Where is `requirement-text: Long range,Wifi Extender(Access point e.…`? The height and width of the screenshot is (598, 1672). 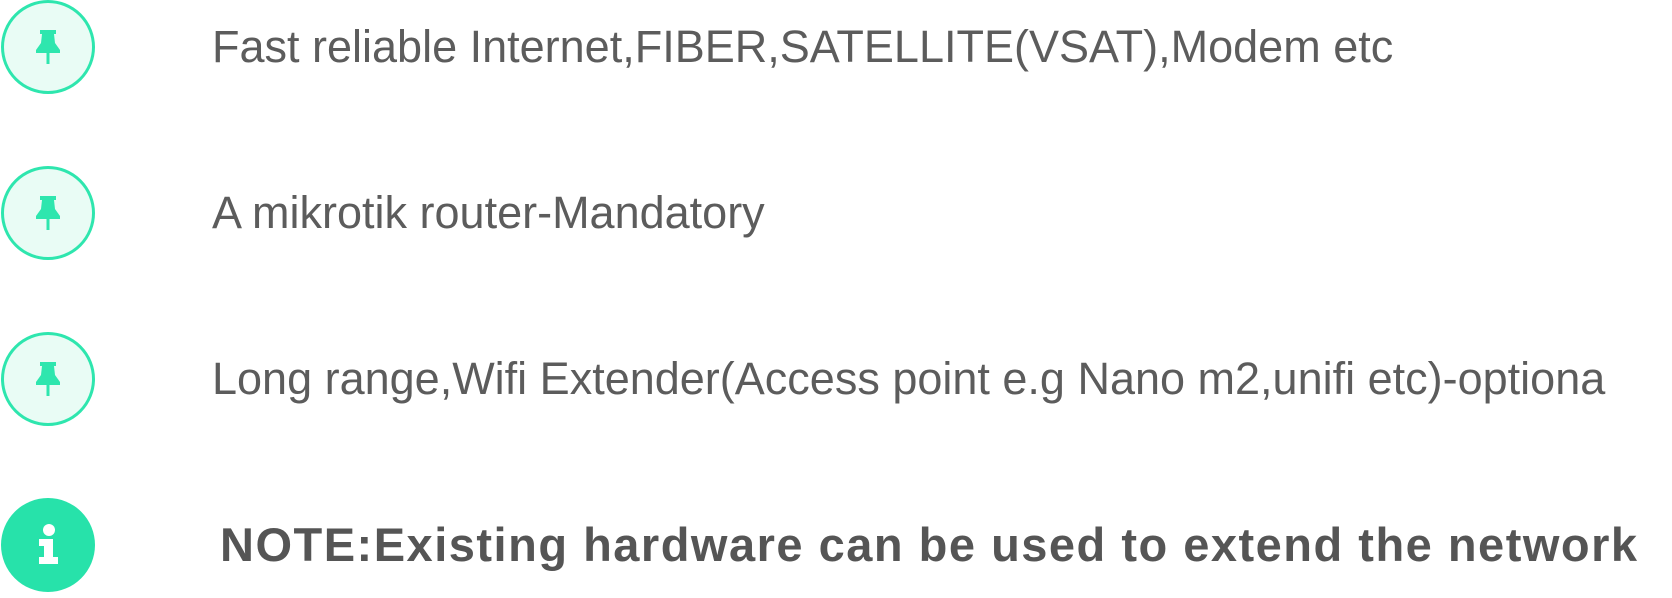
requirement-text: Long range,Wifi Extender(Access point e.… is located at coordinates (909, 378).